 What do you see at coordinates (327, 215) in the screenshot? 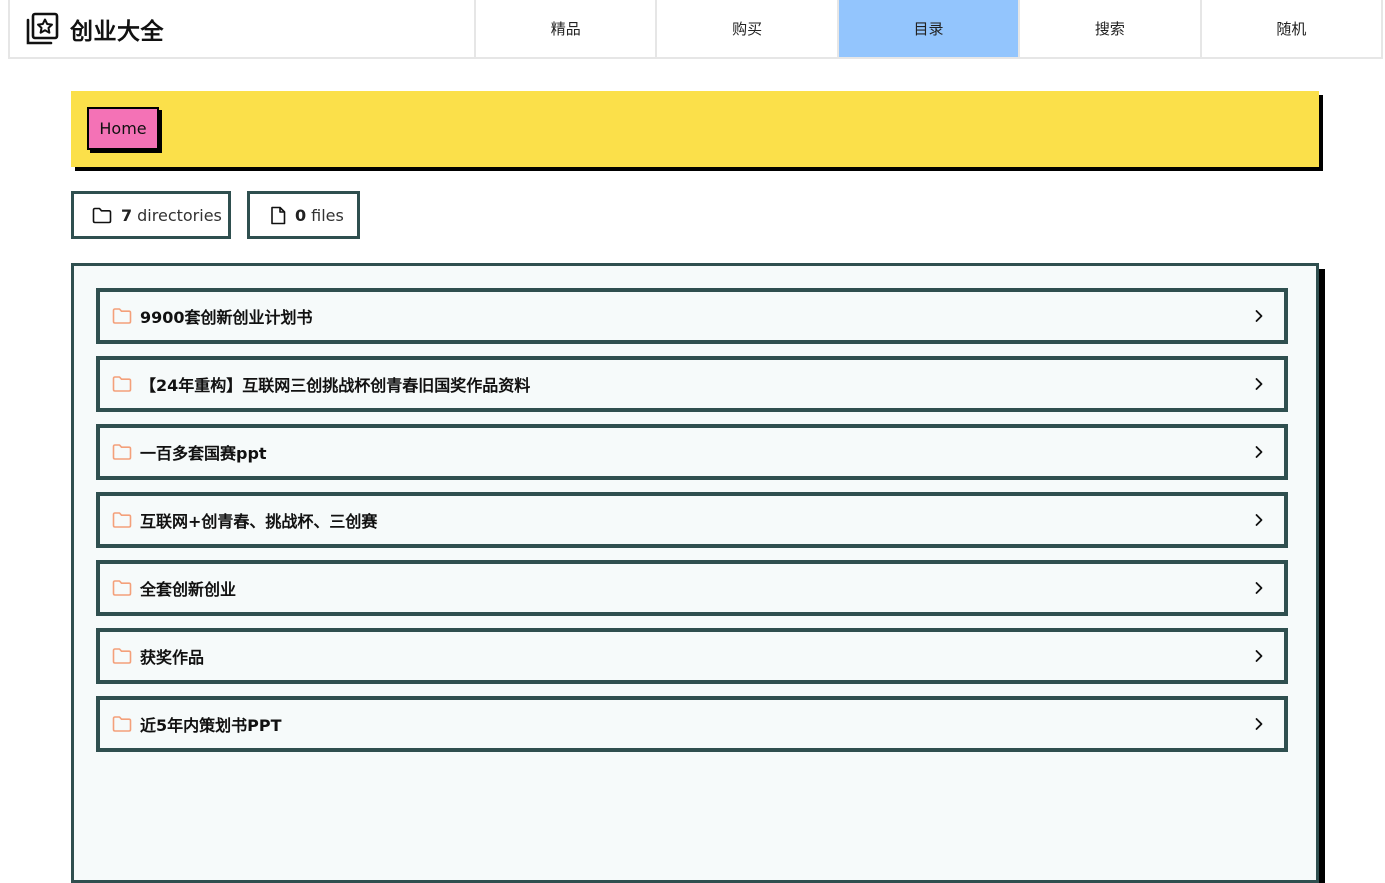
I see `files-label: files` at bounding box center [327, 215].